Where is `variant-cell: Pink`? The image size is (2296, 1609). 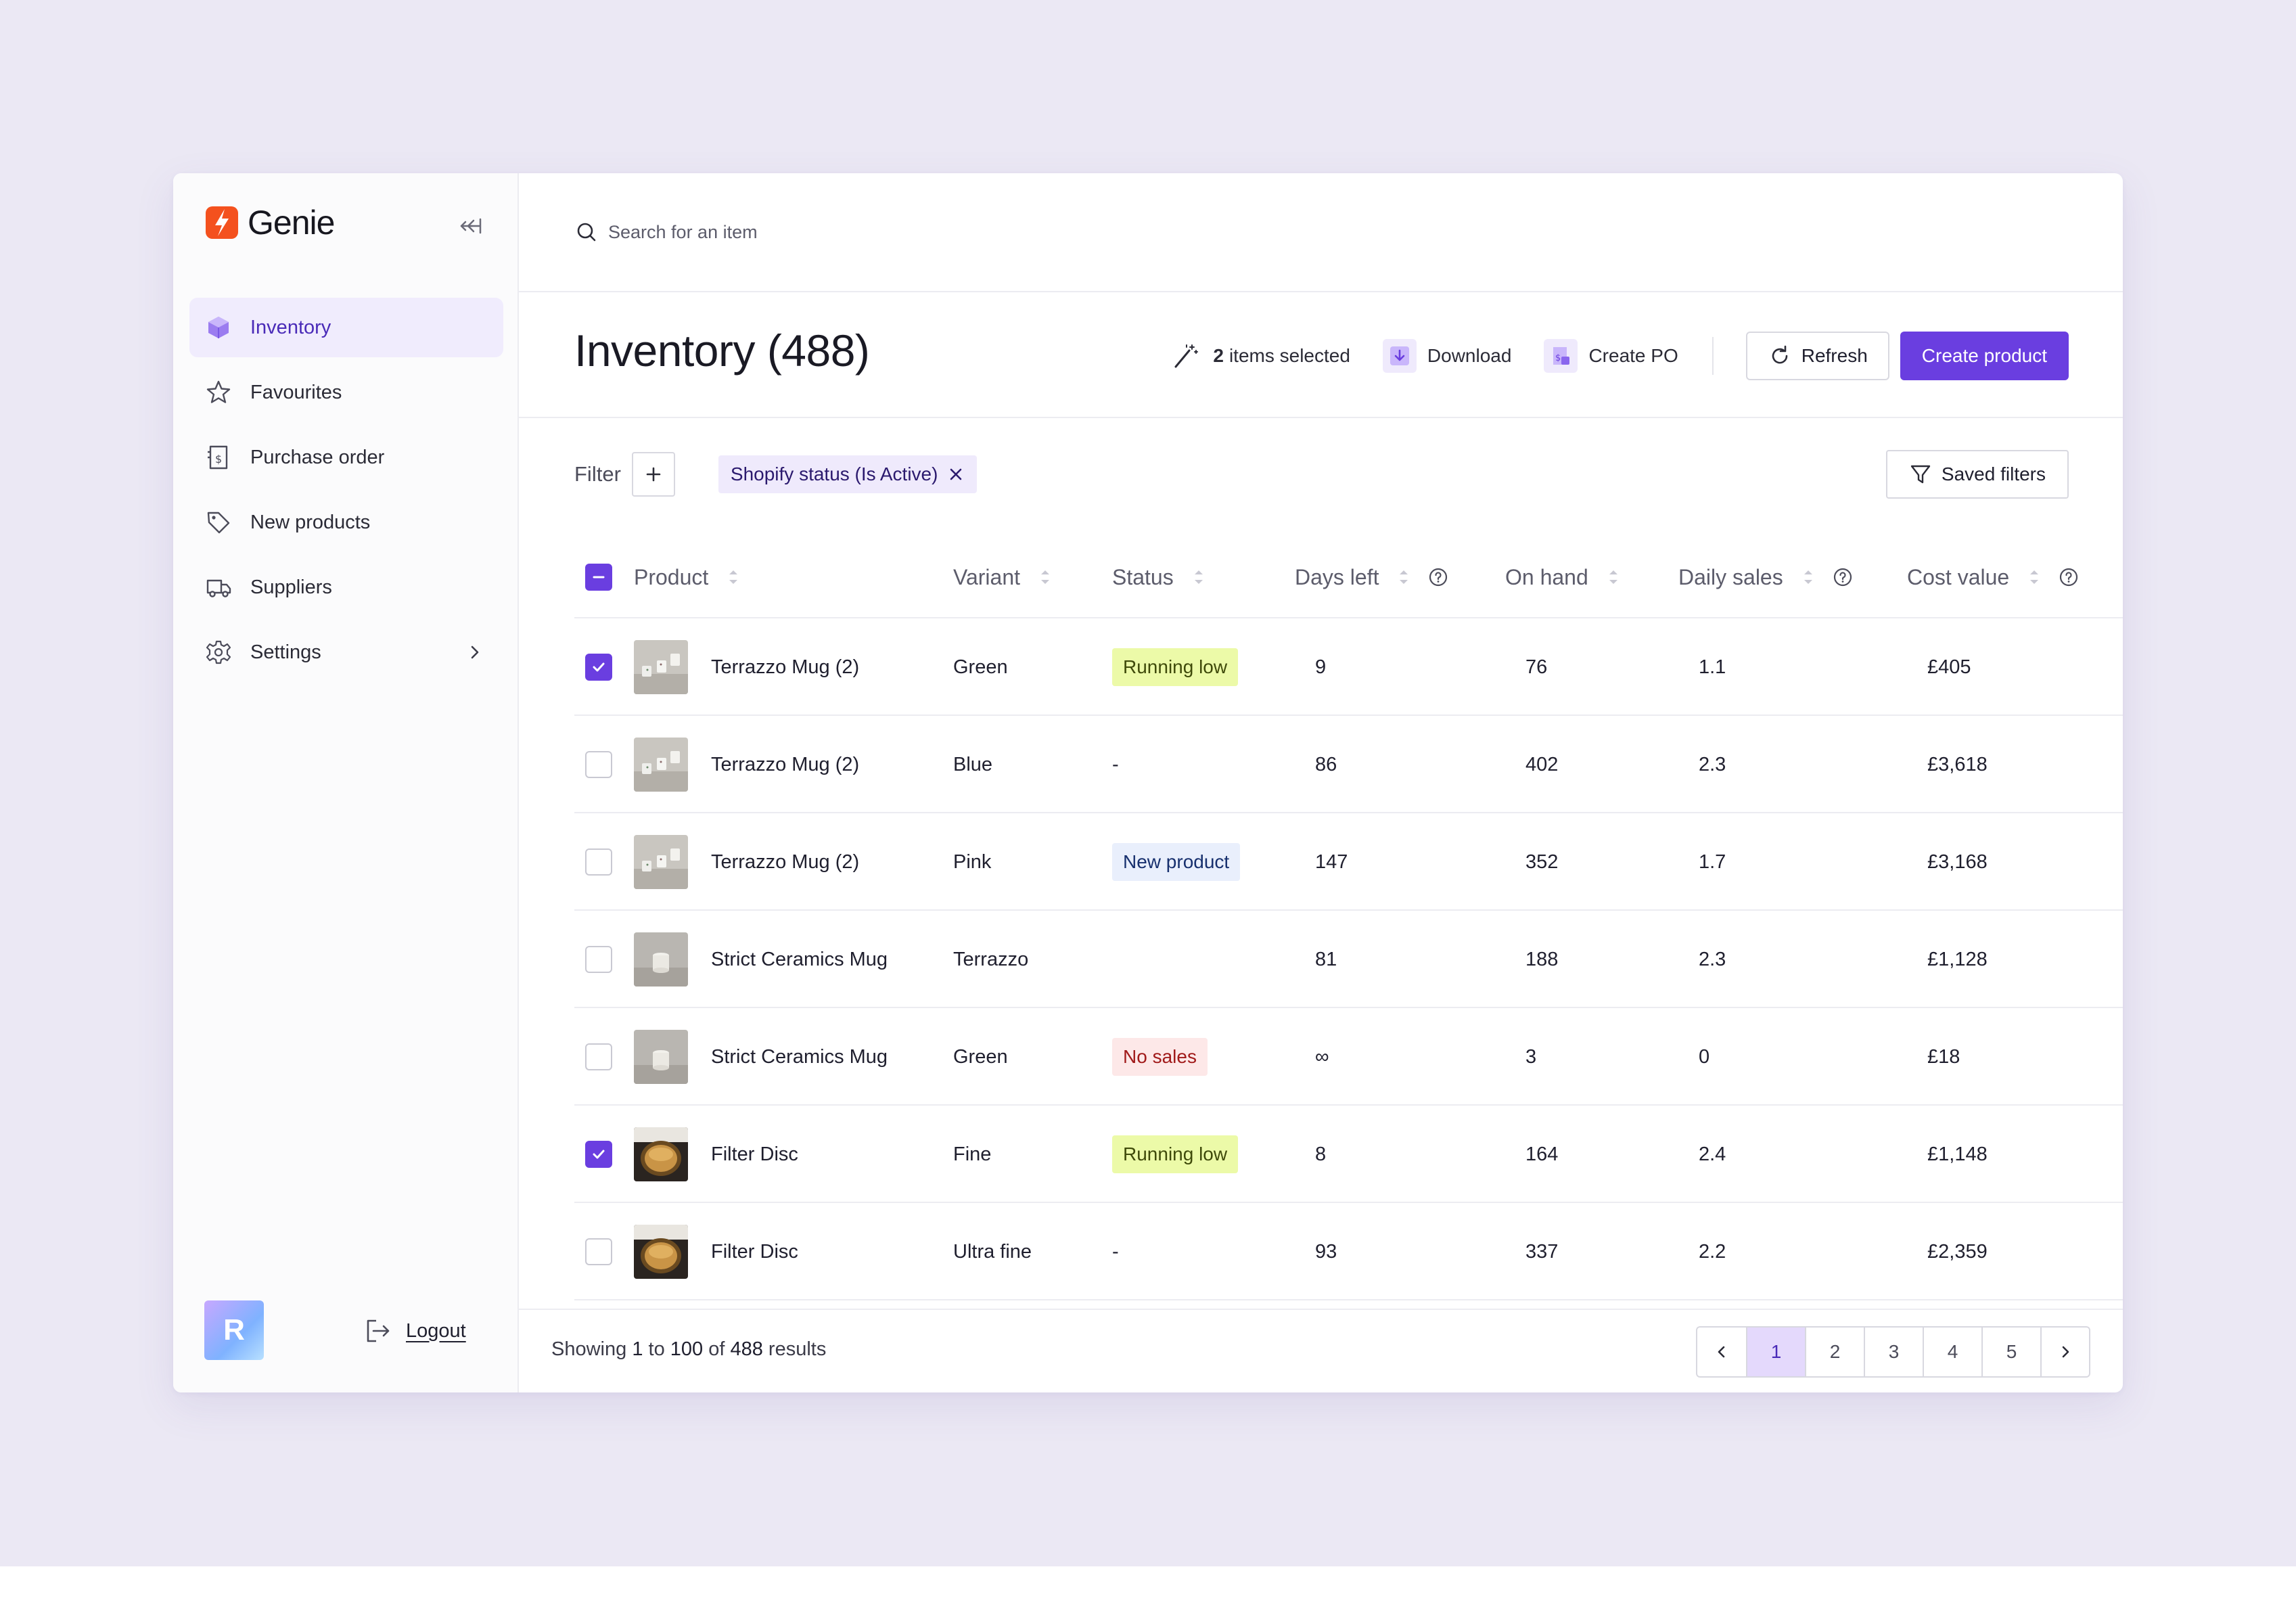
variant-cell: Pink is located at coordinates (972, 862).